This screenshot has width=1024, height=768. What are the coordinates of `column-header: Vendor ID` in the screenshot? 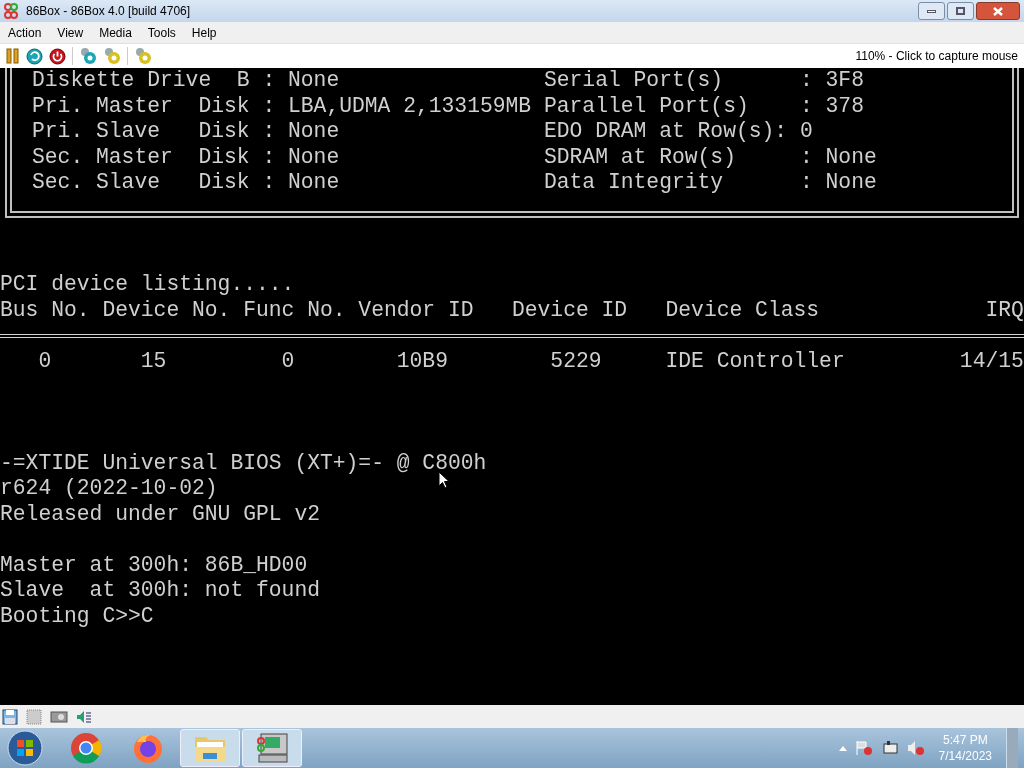 It's located at (416, 310).